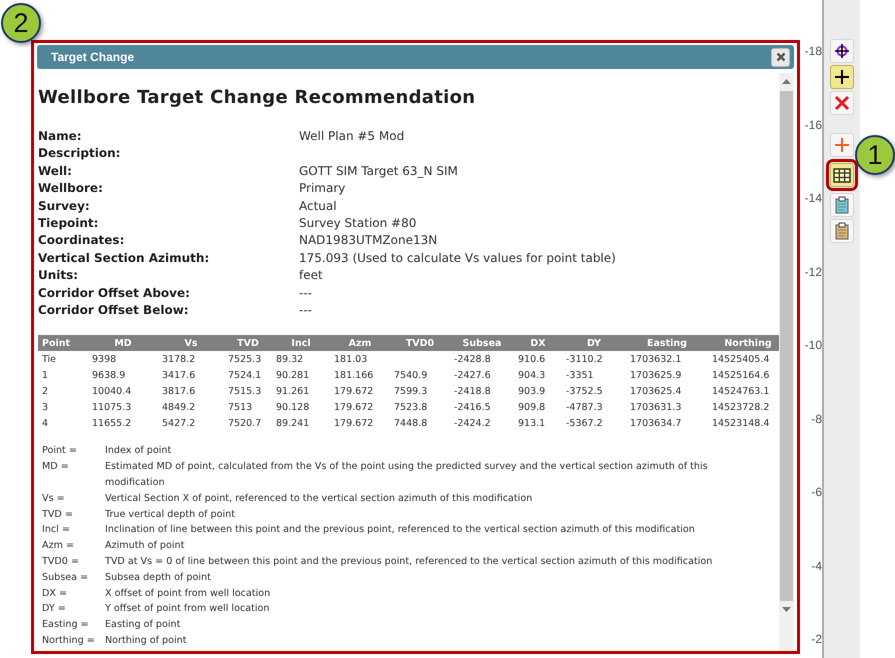  I want to click on legend-definition: Y offset of point from well location, so click(187, 609).